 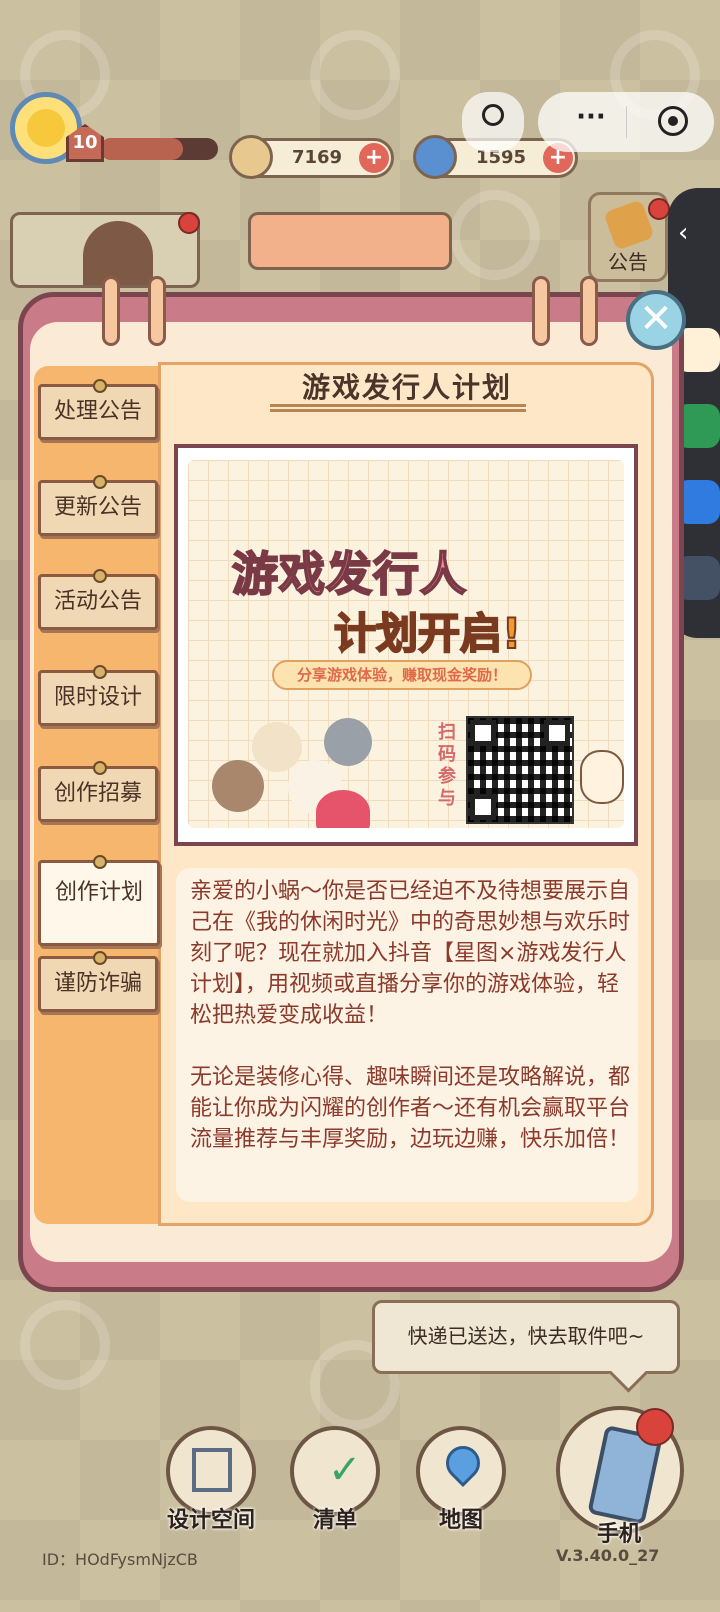 What do you see at coordinates (118, 253) in the screenshot?
I see `character-portrait` at bounding box center [118, 253].